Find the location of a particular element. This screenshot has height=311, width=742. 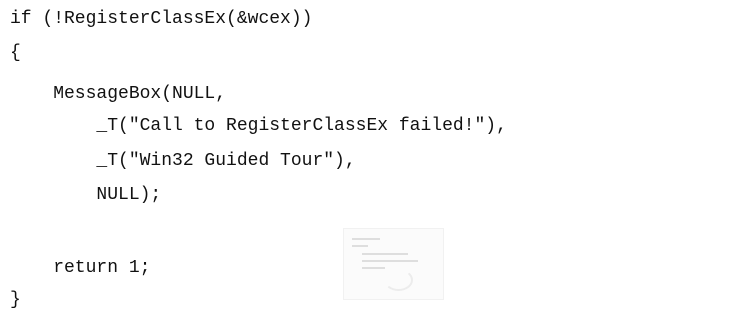

code-line-if: if (!RegisterClassEx(&wcex)) is located at coordinates (161, 19).